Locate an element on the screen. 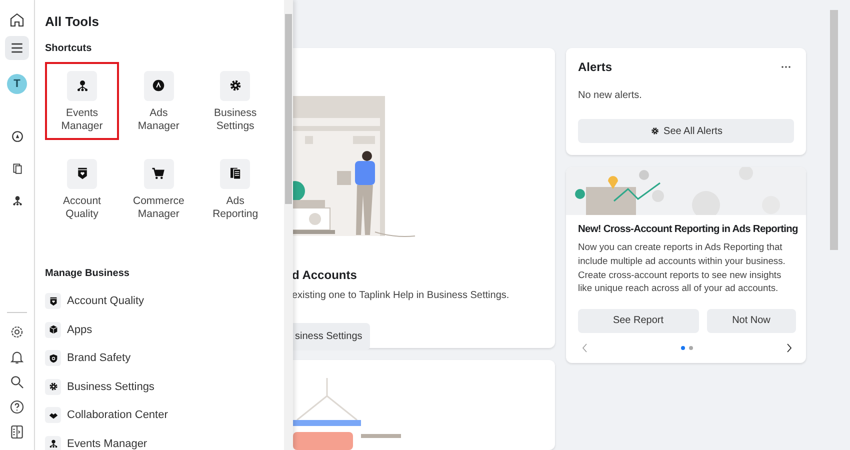 This screenshot has width=850, height=450. documents-icon is located at coordinates (235, 174).